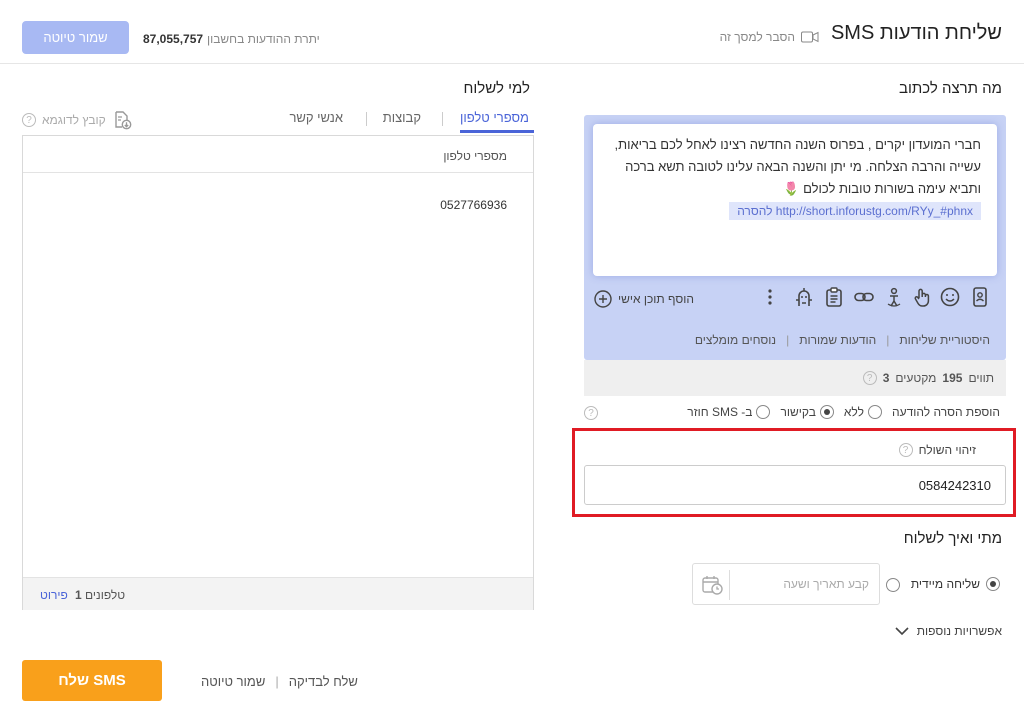  I want to click on bottom-links: שמור טיוטה | שלח לבדיקה, so click(279, 681).